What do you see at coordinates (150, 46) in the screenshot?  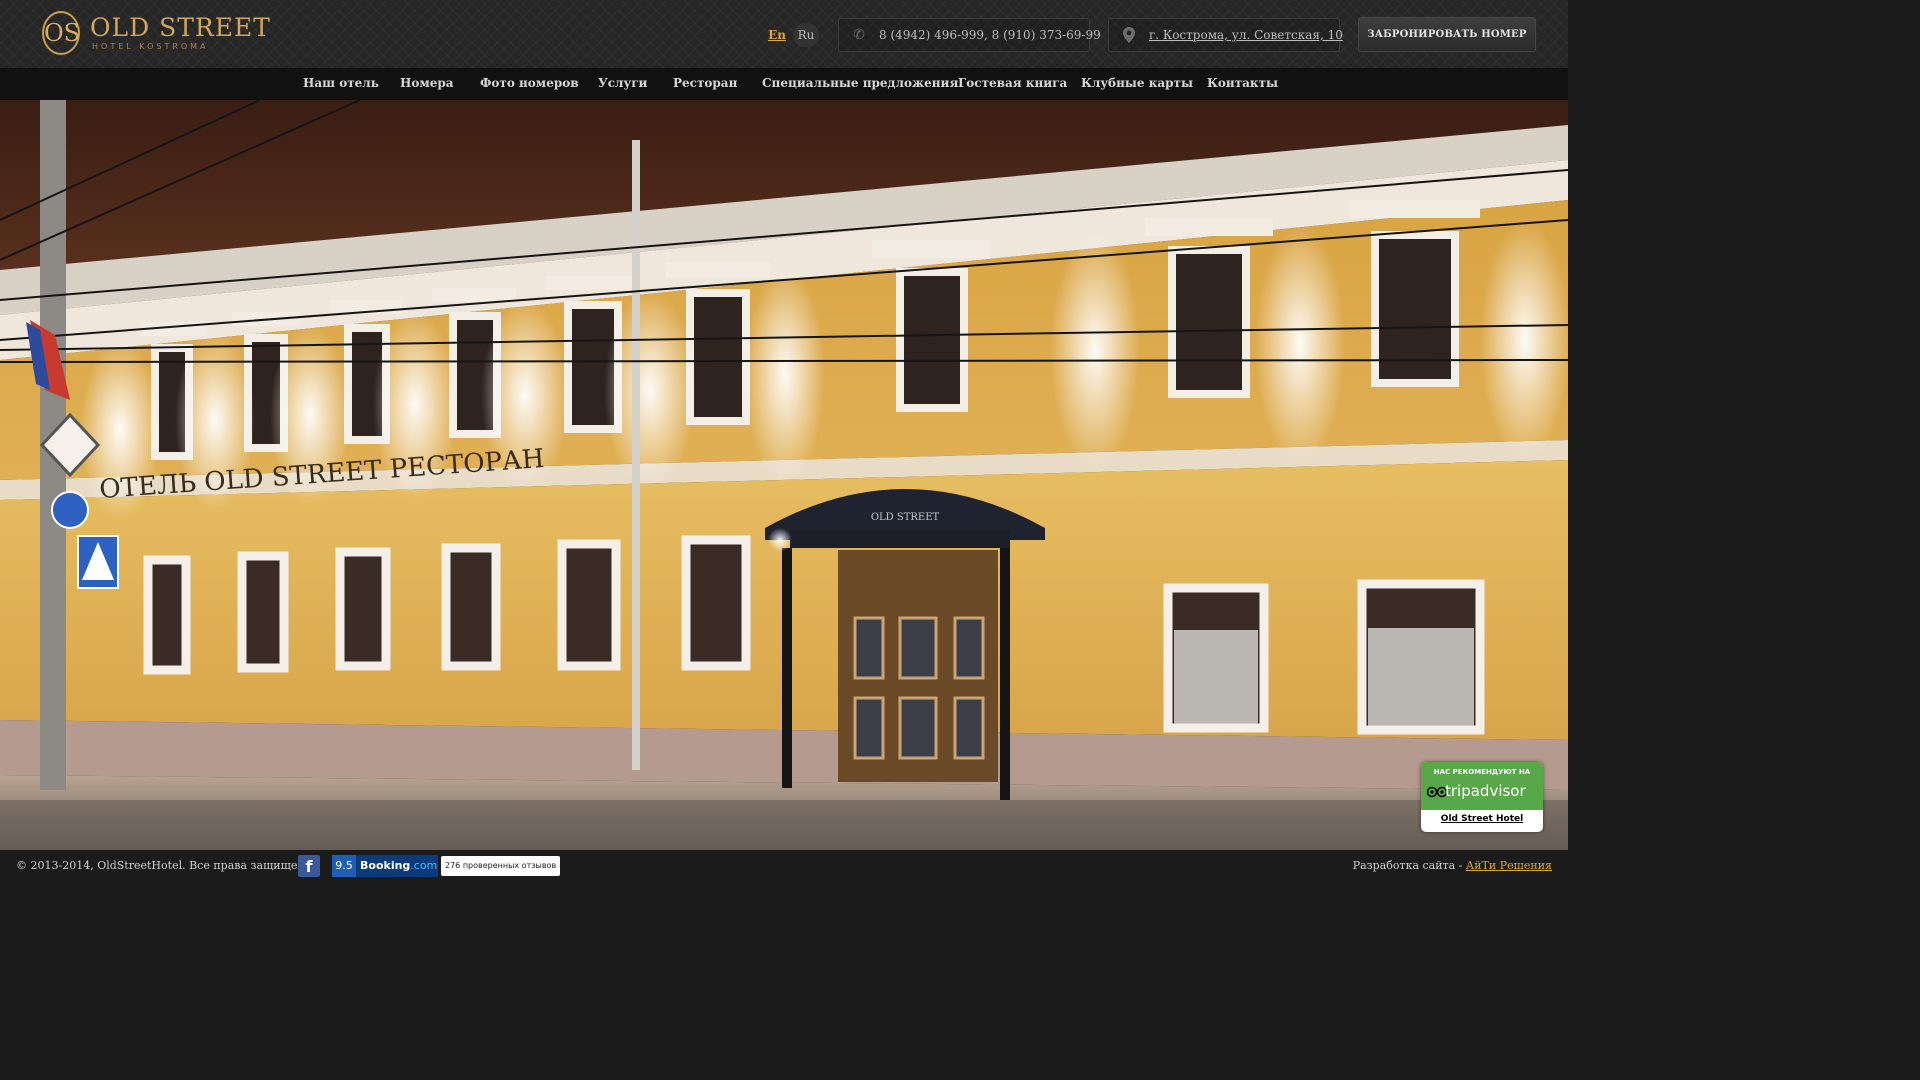 I see `logo-subtitle: HOTEL KOSTROMA` at bounding box center [150, 46].